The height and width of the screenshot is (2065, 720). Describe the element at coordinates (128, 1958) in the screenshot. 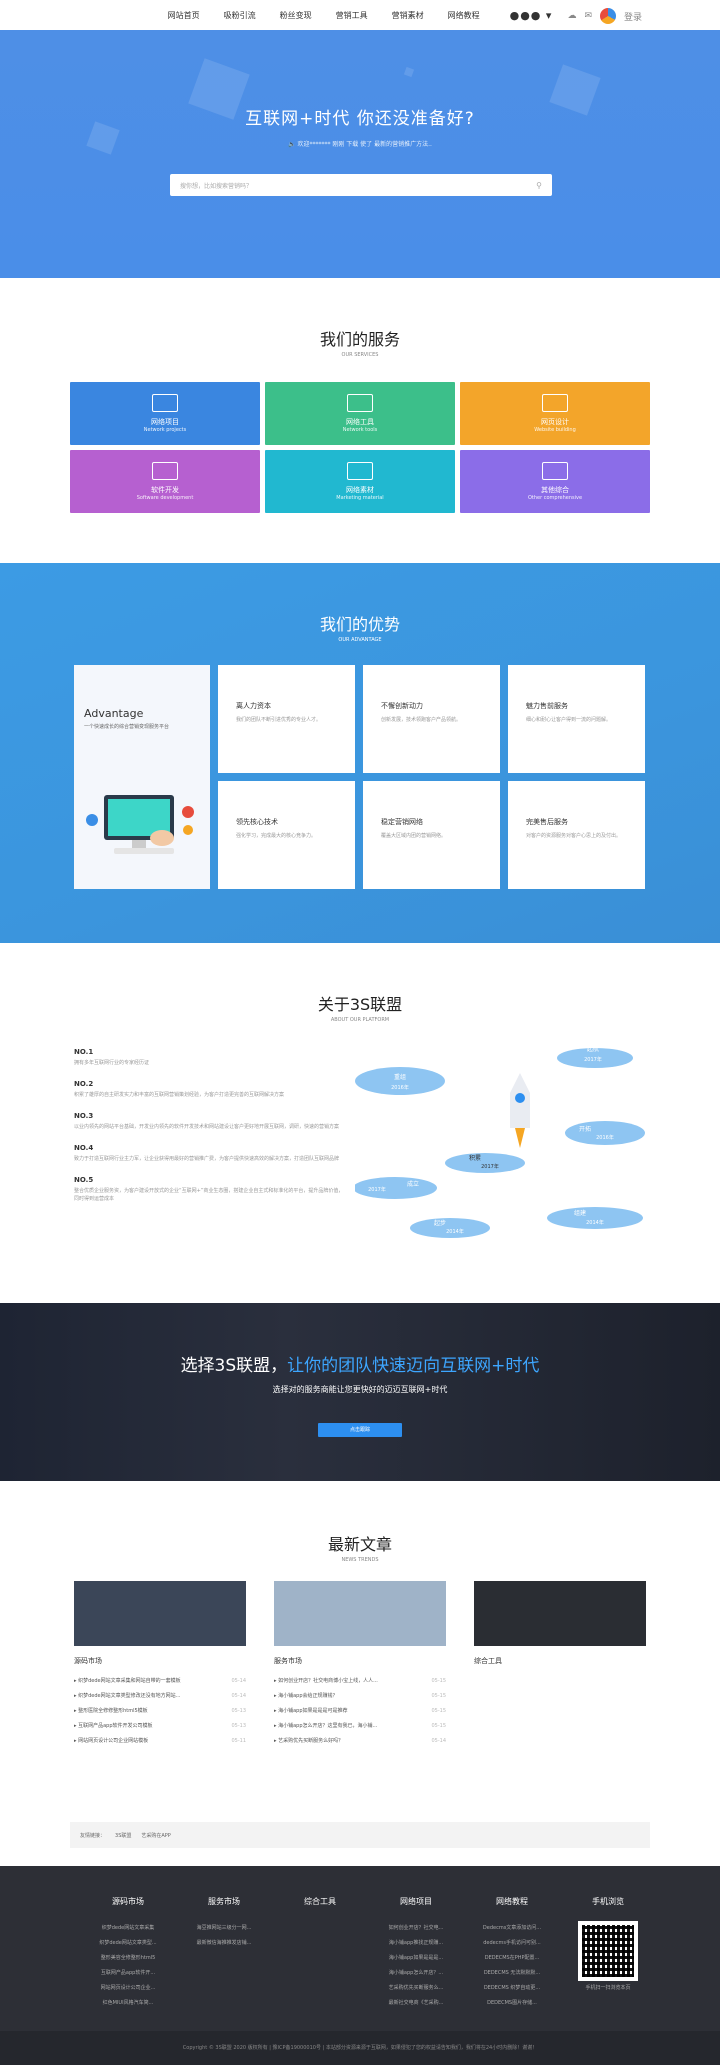

I see `footer-link: 整形美容全修整形html5` at that location.